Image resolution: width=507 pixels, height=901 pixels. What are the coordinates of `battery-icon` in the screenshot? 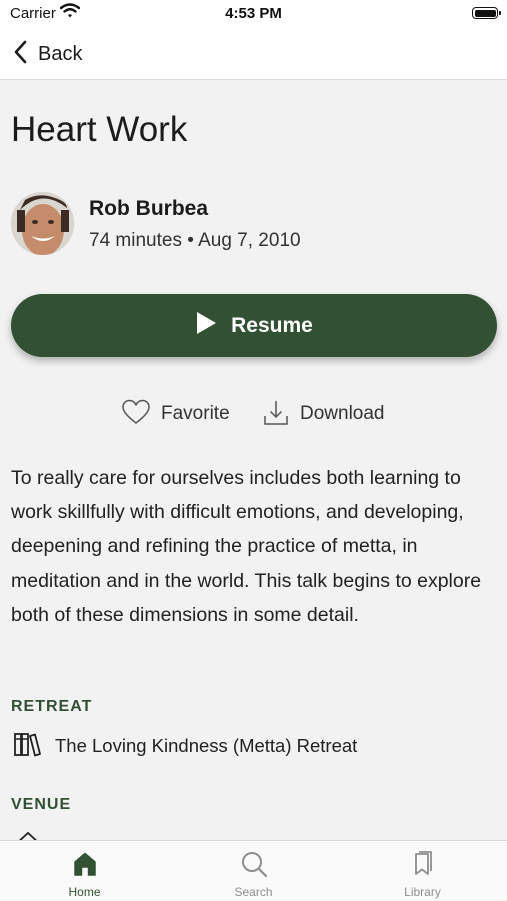 It's located at (486, 13).